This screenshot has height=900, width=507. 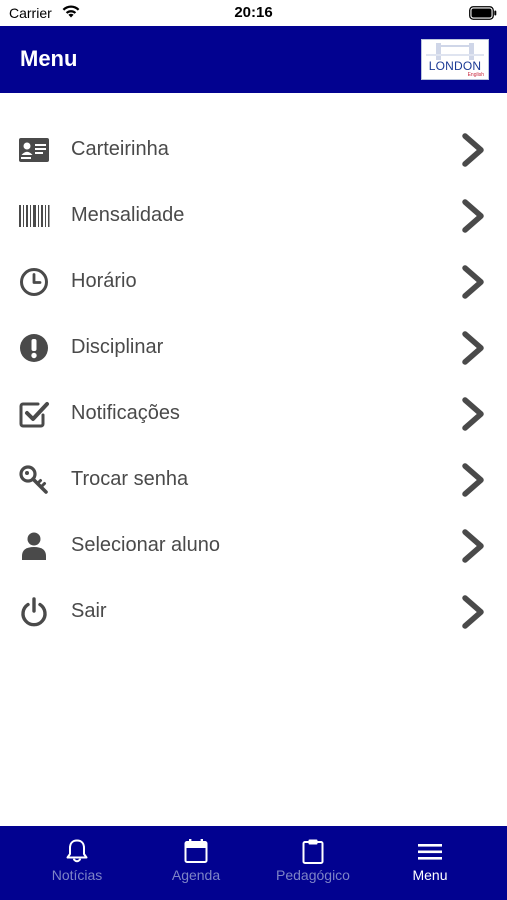 I want to click on tab-noticias: Notícias, so click(x=77, y=863).